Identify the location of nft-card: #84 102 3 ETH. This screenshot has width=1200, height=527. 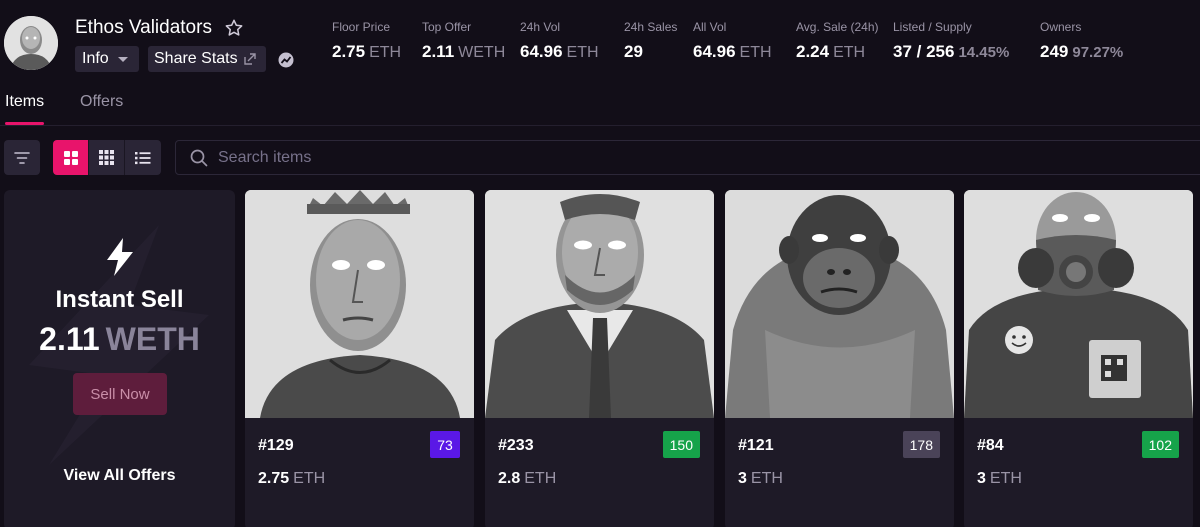
(1078, 358).